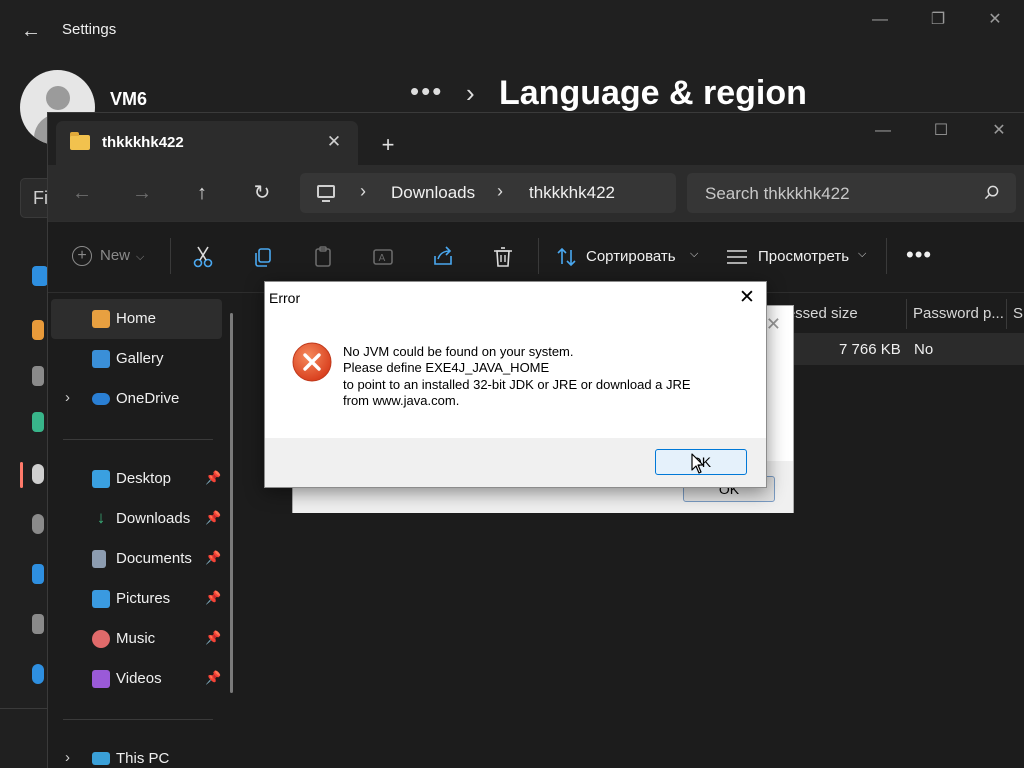 This screenshot has width=1024, height=768. I want to click on view-button: Просмотреть ⌵, so click(801, 258).